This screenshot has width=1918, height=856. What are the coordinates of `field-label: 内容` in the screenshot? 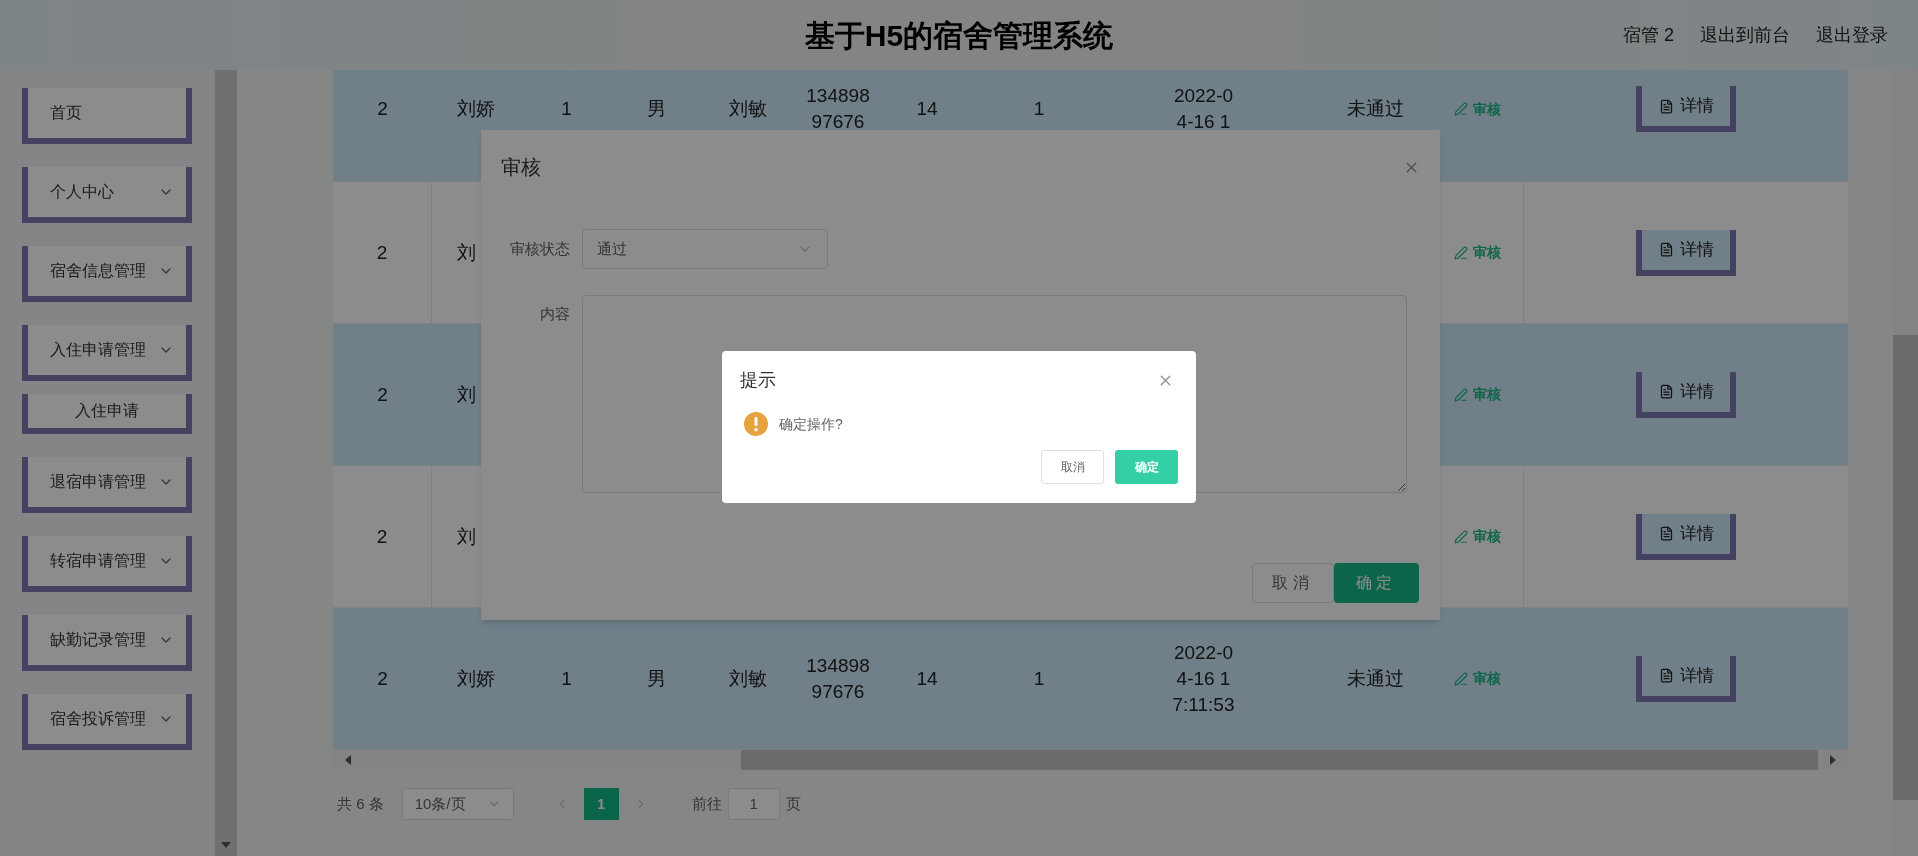 It's located at (555, 314).